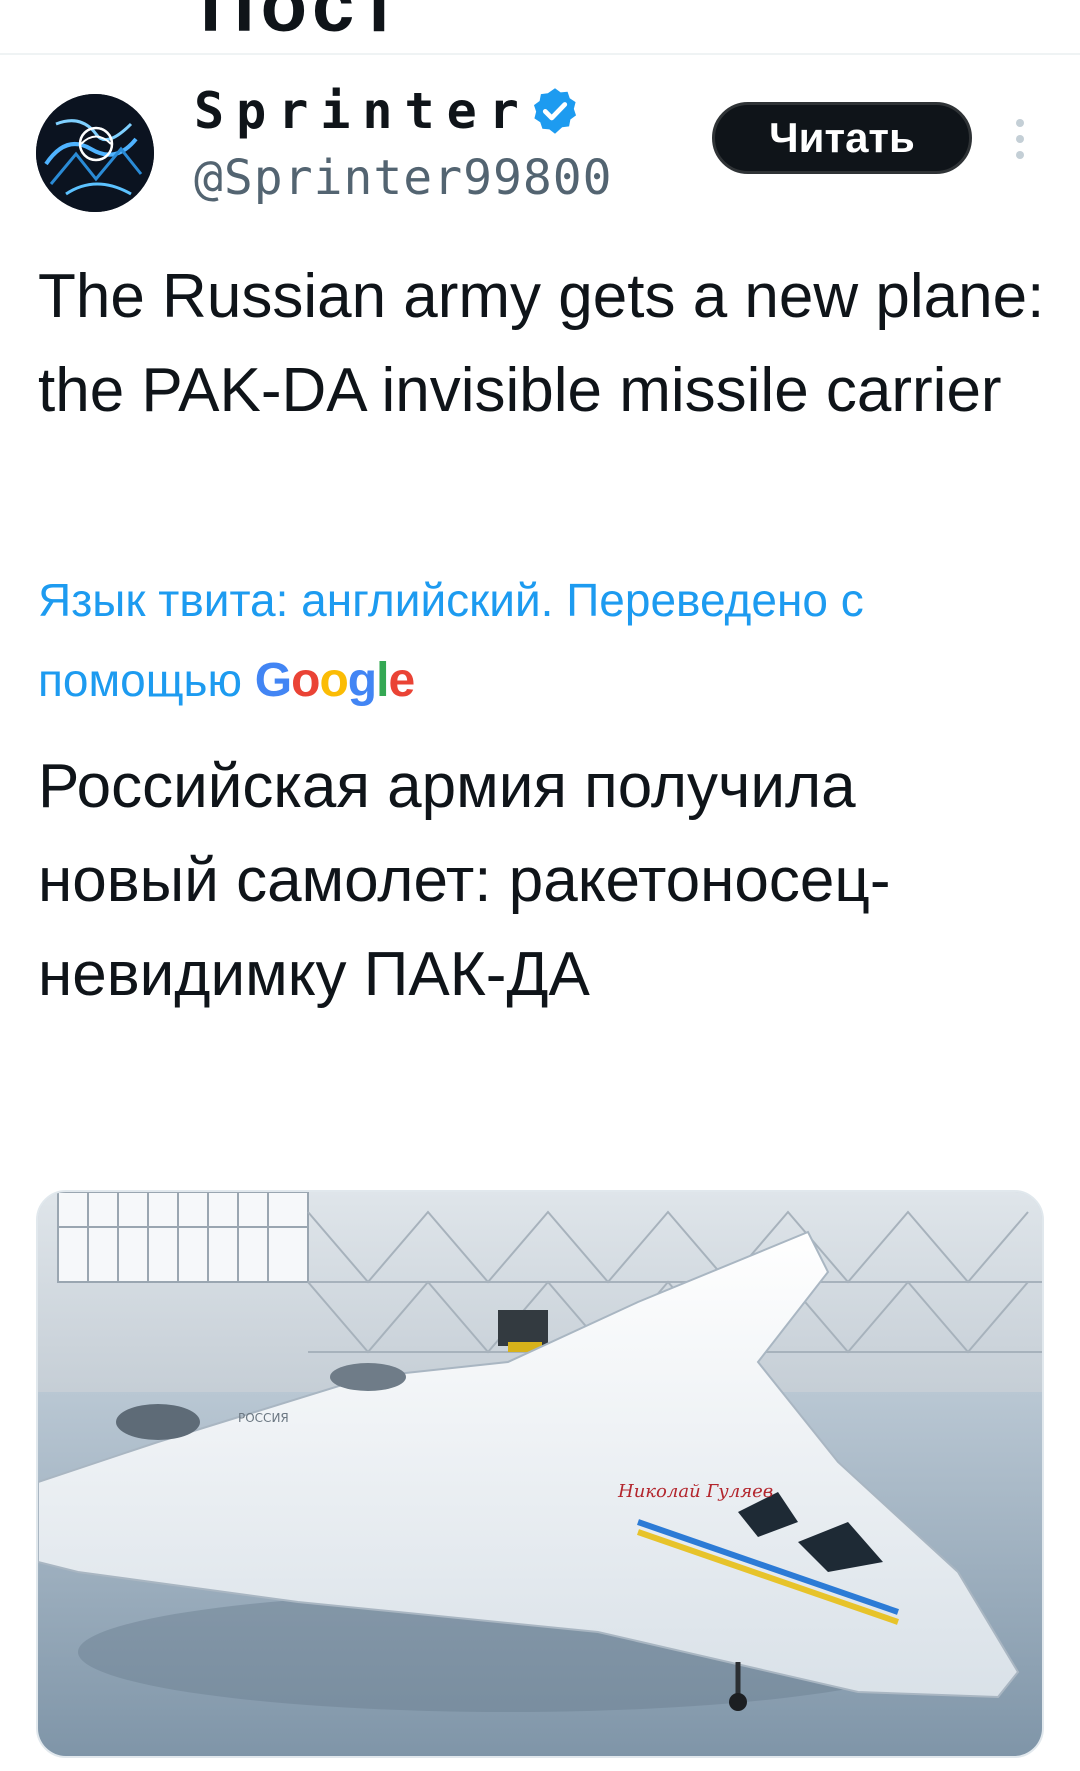  I want to click on avatar-image, so click(95, 153).